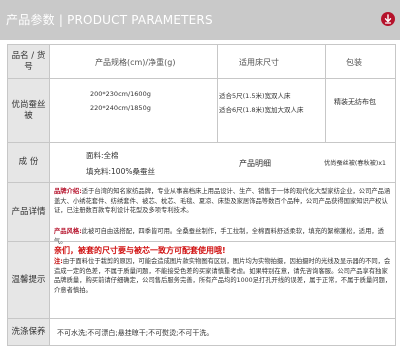  What do you see at coordinates (135, 333) in the screenshot?
I see `care-instructions: 不可水洗;不可漂白;悬挂晾干;不可熨烫;不可干洗。` at bounding box center [135, 333].